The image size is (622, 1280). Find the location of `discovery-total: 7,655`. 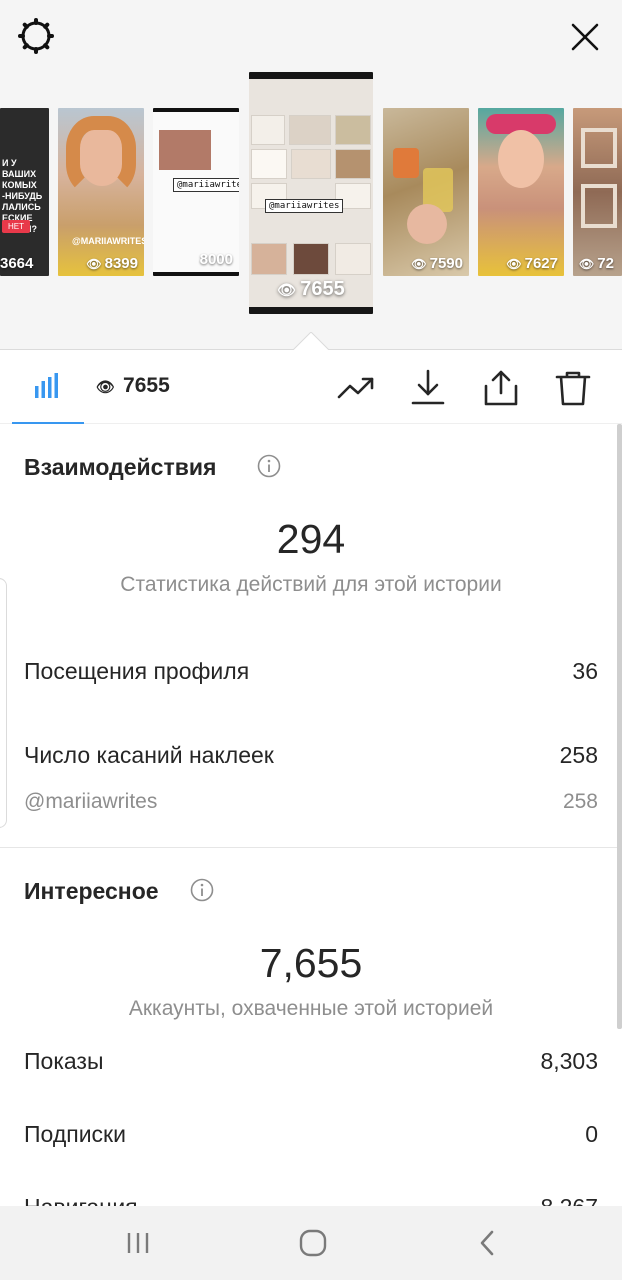

discovery-total: 7,655 is located at coordinates (311, 963).